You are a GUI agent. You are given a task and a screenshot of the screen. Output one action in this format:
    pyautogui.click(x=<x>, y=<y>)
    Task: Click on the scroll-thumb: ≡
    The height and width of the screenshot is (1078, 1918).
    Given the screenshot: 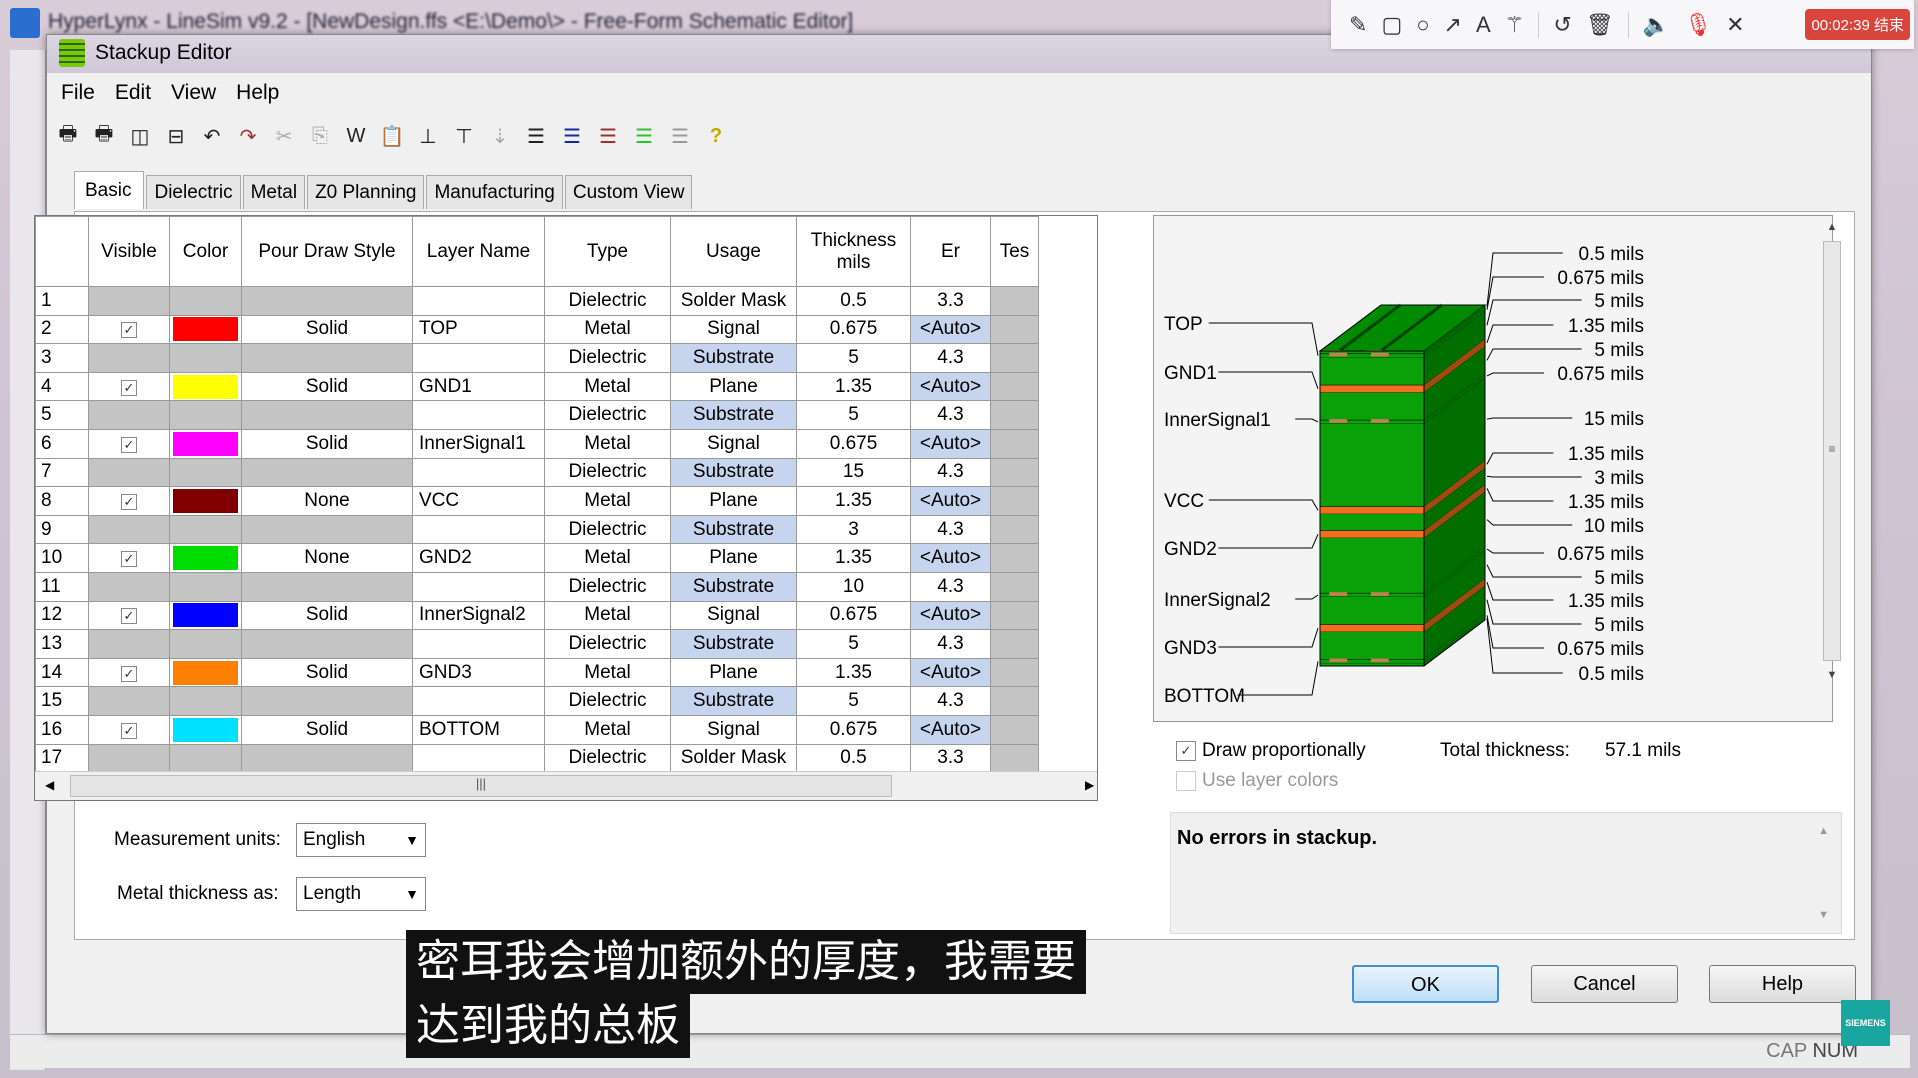 What is the action you would take?
    pyautogui.click(x=1832, y=451)
    